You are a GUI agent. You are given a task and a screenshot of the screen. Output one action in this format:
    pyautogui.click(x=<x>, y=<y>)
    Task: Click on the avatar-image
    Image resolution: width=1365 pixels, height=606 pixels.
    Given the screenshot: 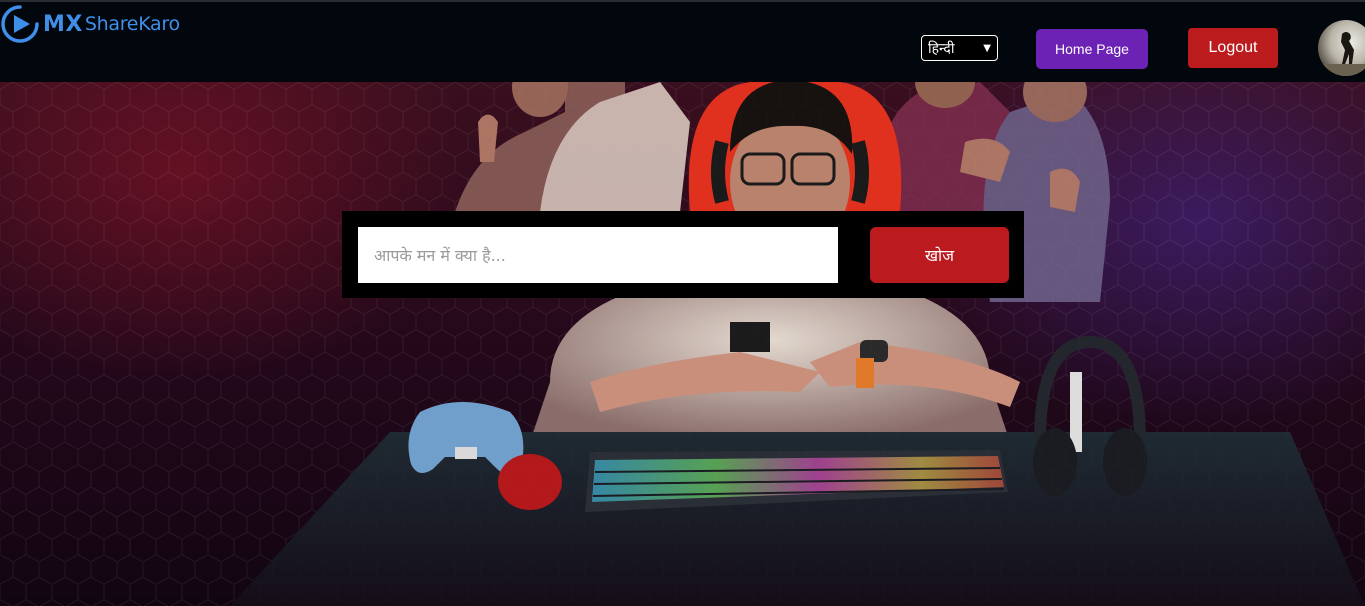 What is the action you would take?
    pyautogui.click(x=1341, y=54)
    